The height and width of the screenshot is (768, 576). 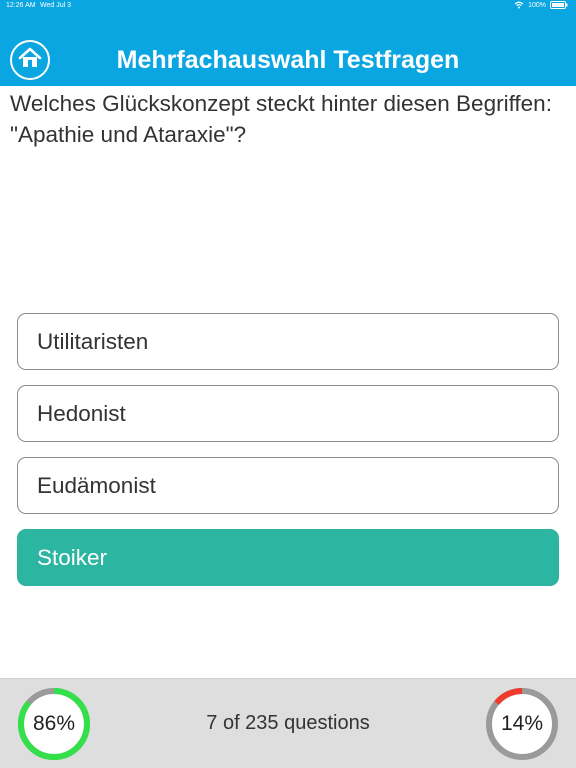 What do you see at coordinates (288, 485) in the screenshot?
I see `answer-option-3: Eudämonist` at bounding box center [288, 485].